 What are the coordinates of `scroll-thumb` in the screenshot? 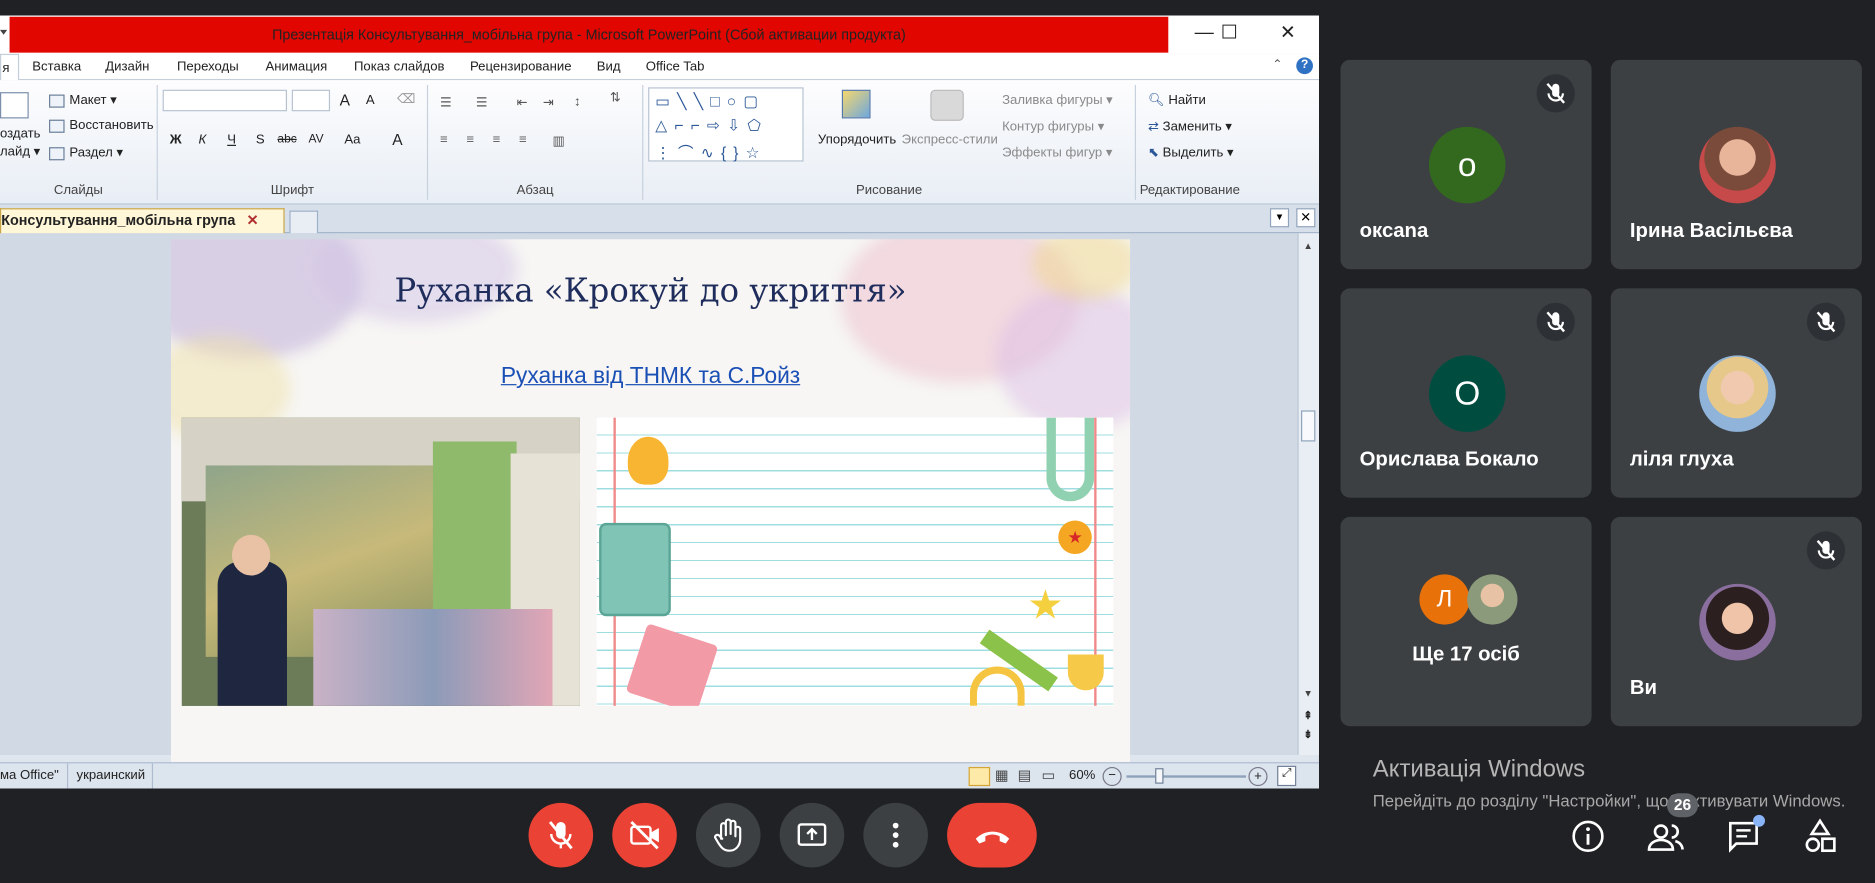 It's located at (1308, 426).